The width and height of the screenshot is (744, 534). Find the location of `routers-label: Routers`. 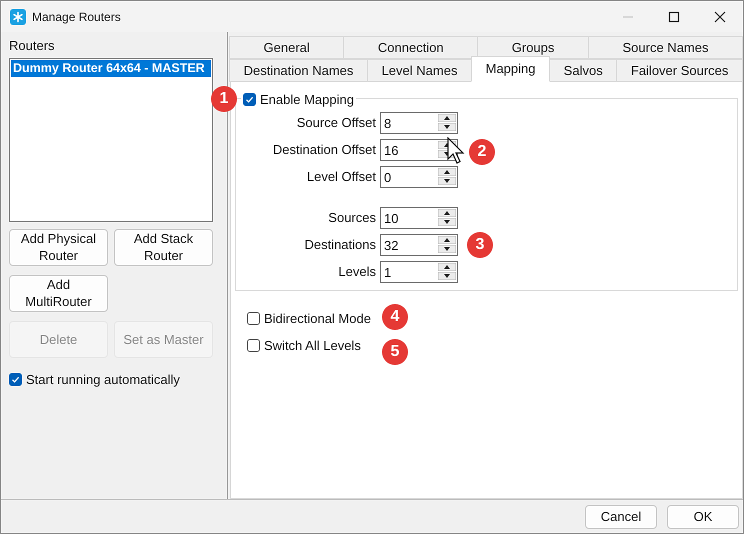

routers-label: Routers is located at coordinates (32, 46).